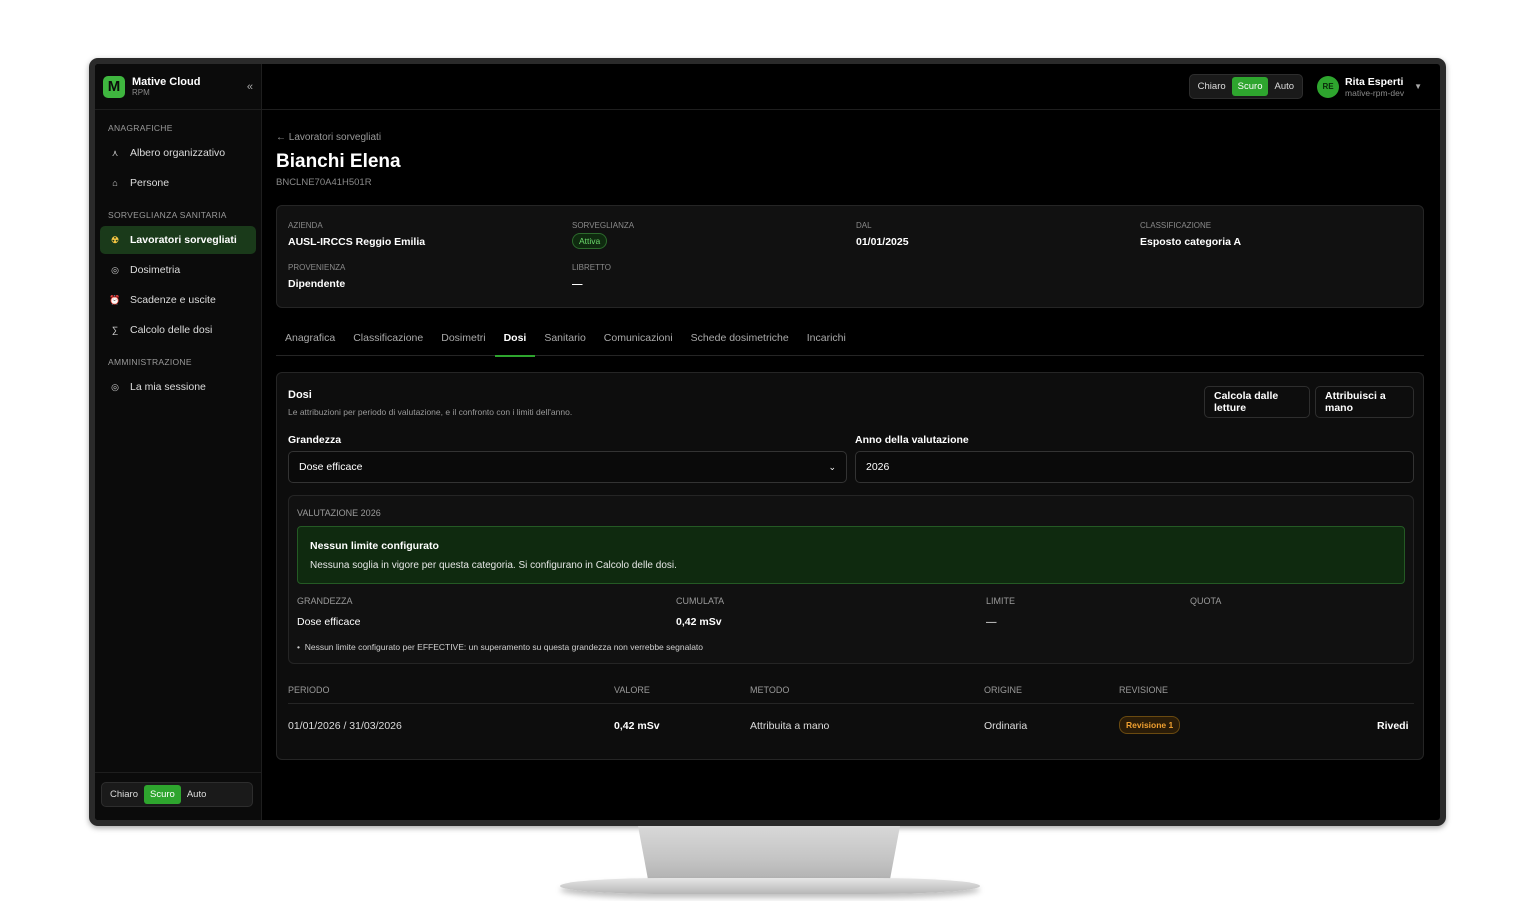  What do you see at coordinates (316, 276) in the screenshot?
I see `field-provenienza: PROVENIENZA Dipendente` at bounding box center [316, 276].